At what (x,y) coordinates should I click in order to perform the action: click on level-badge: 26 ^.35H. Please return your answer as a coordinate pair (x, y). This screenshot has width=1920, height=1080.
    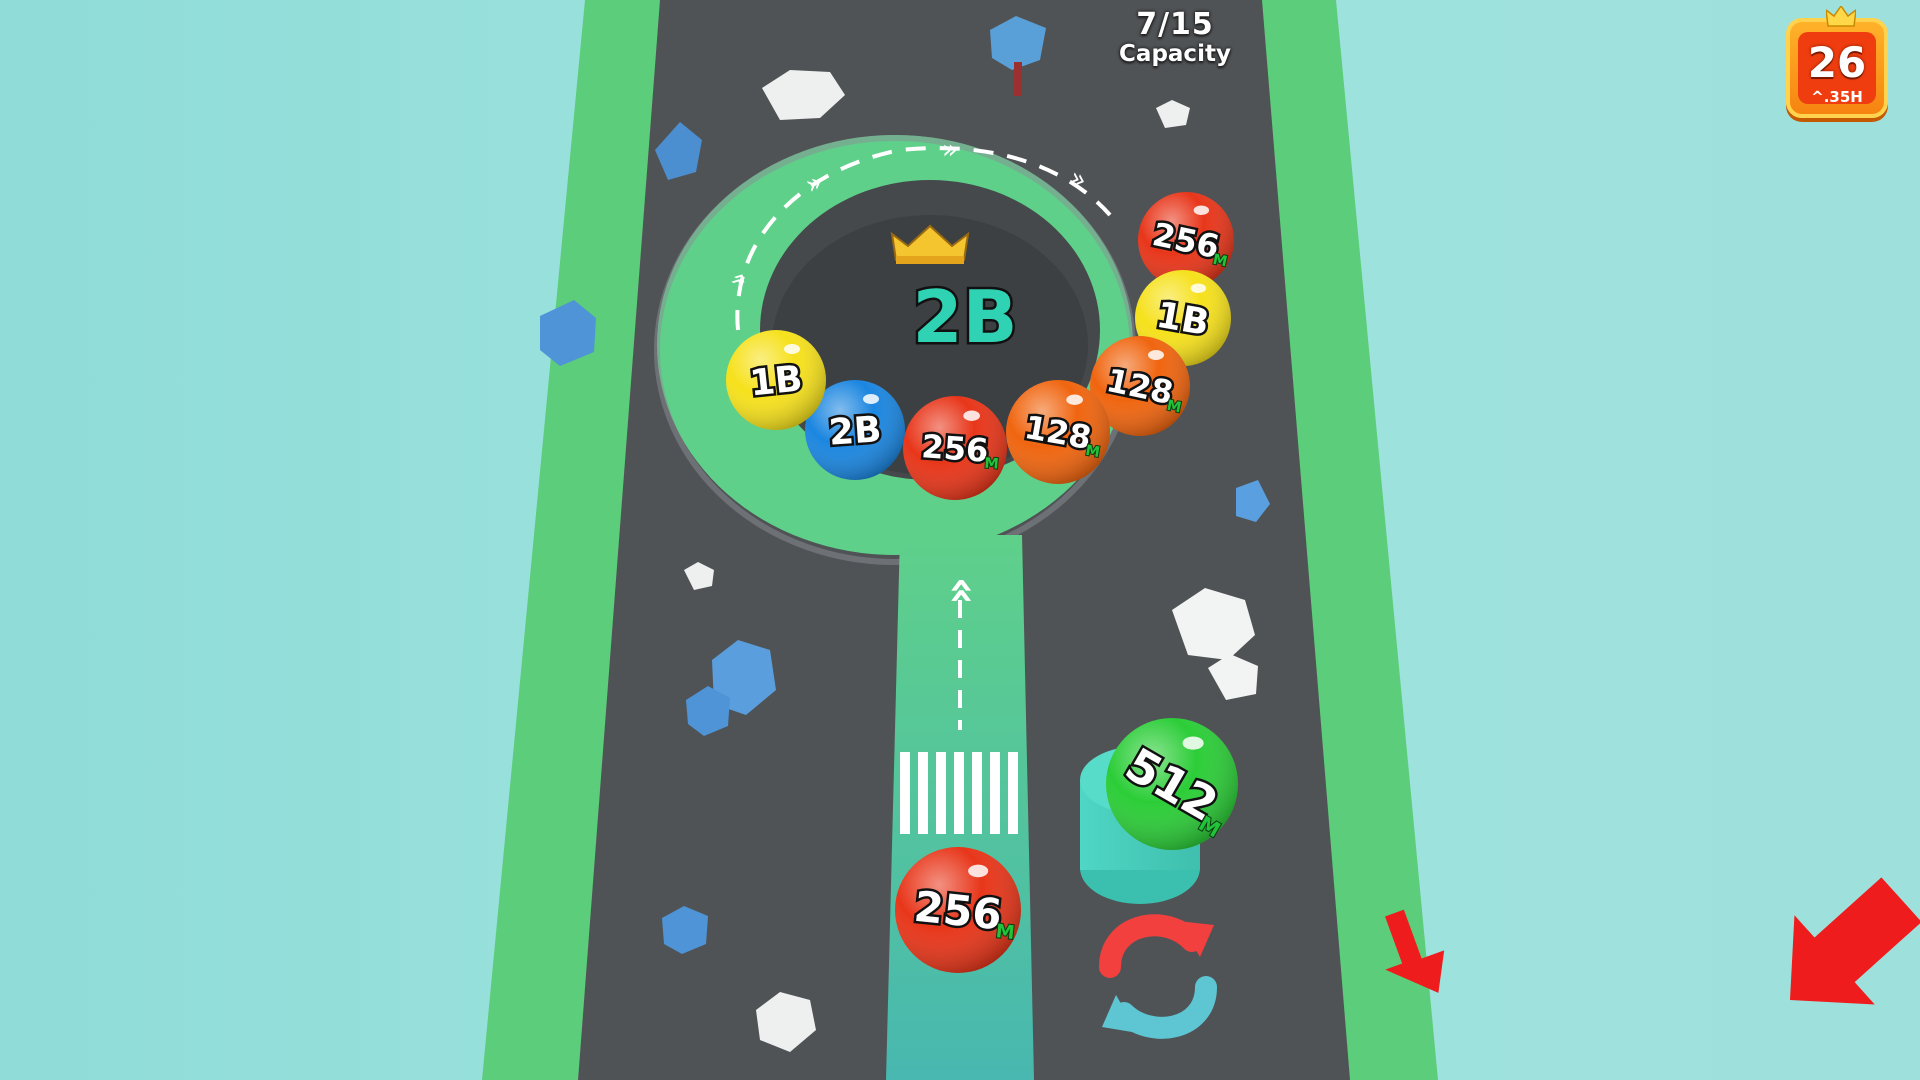
    Looking at the image, I should click on (1837, 62).